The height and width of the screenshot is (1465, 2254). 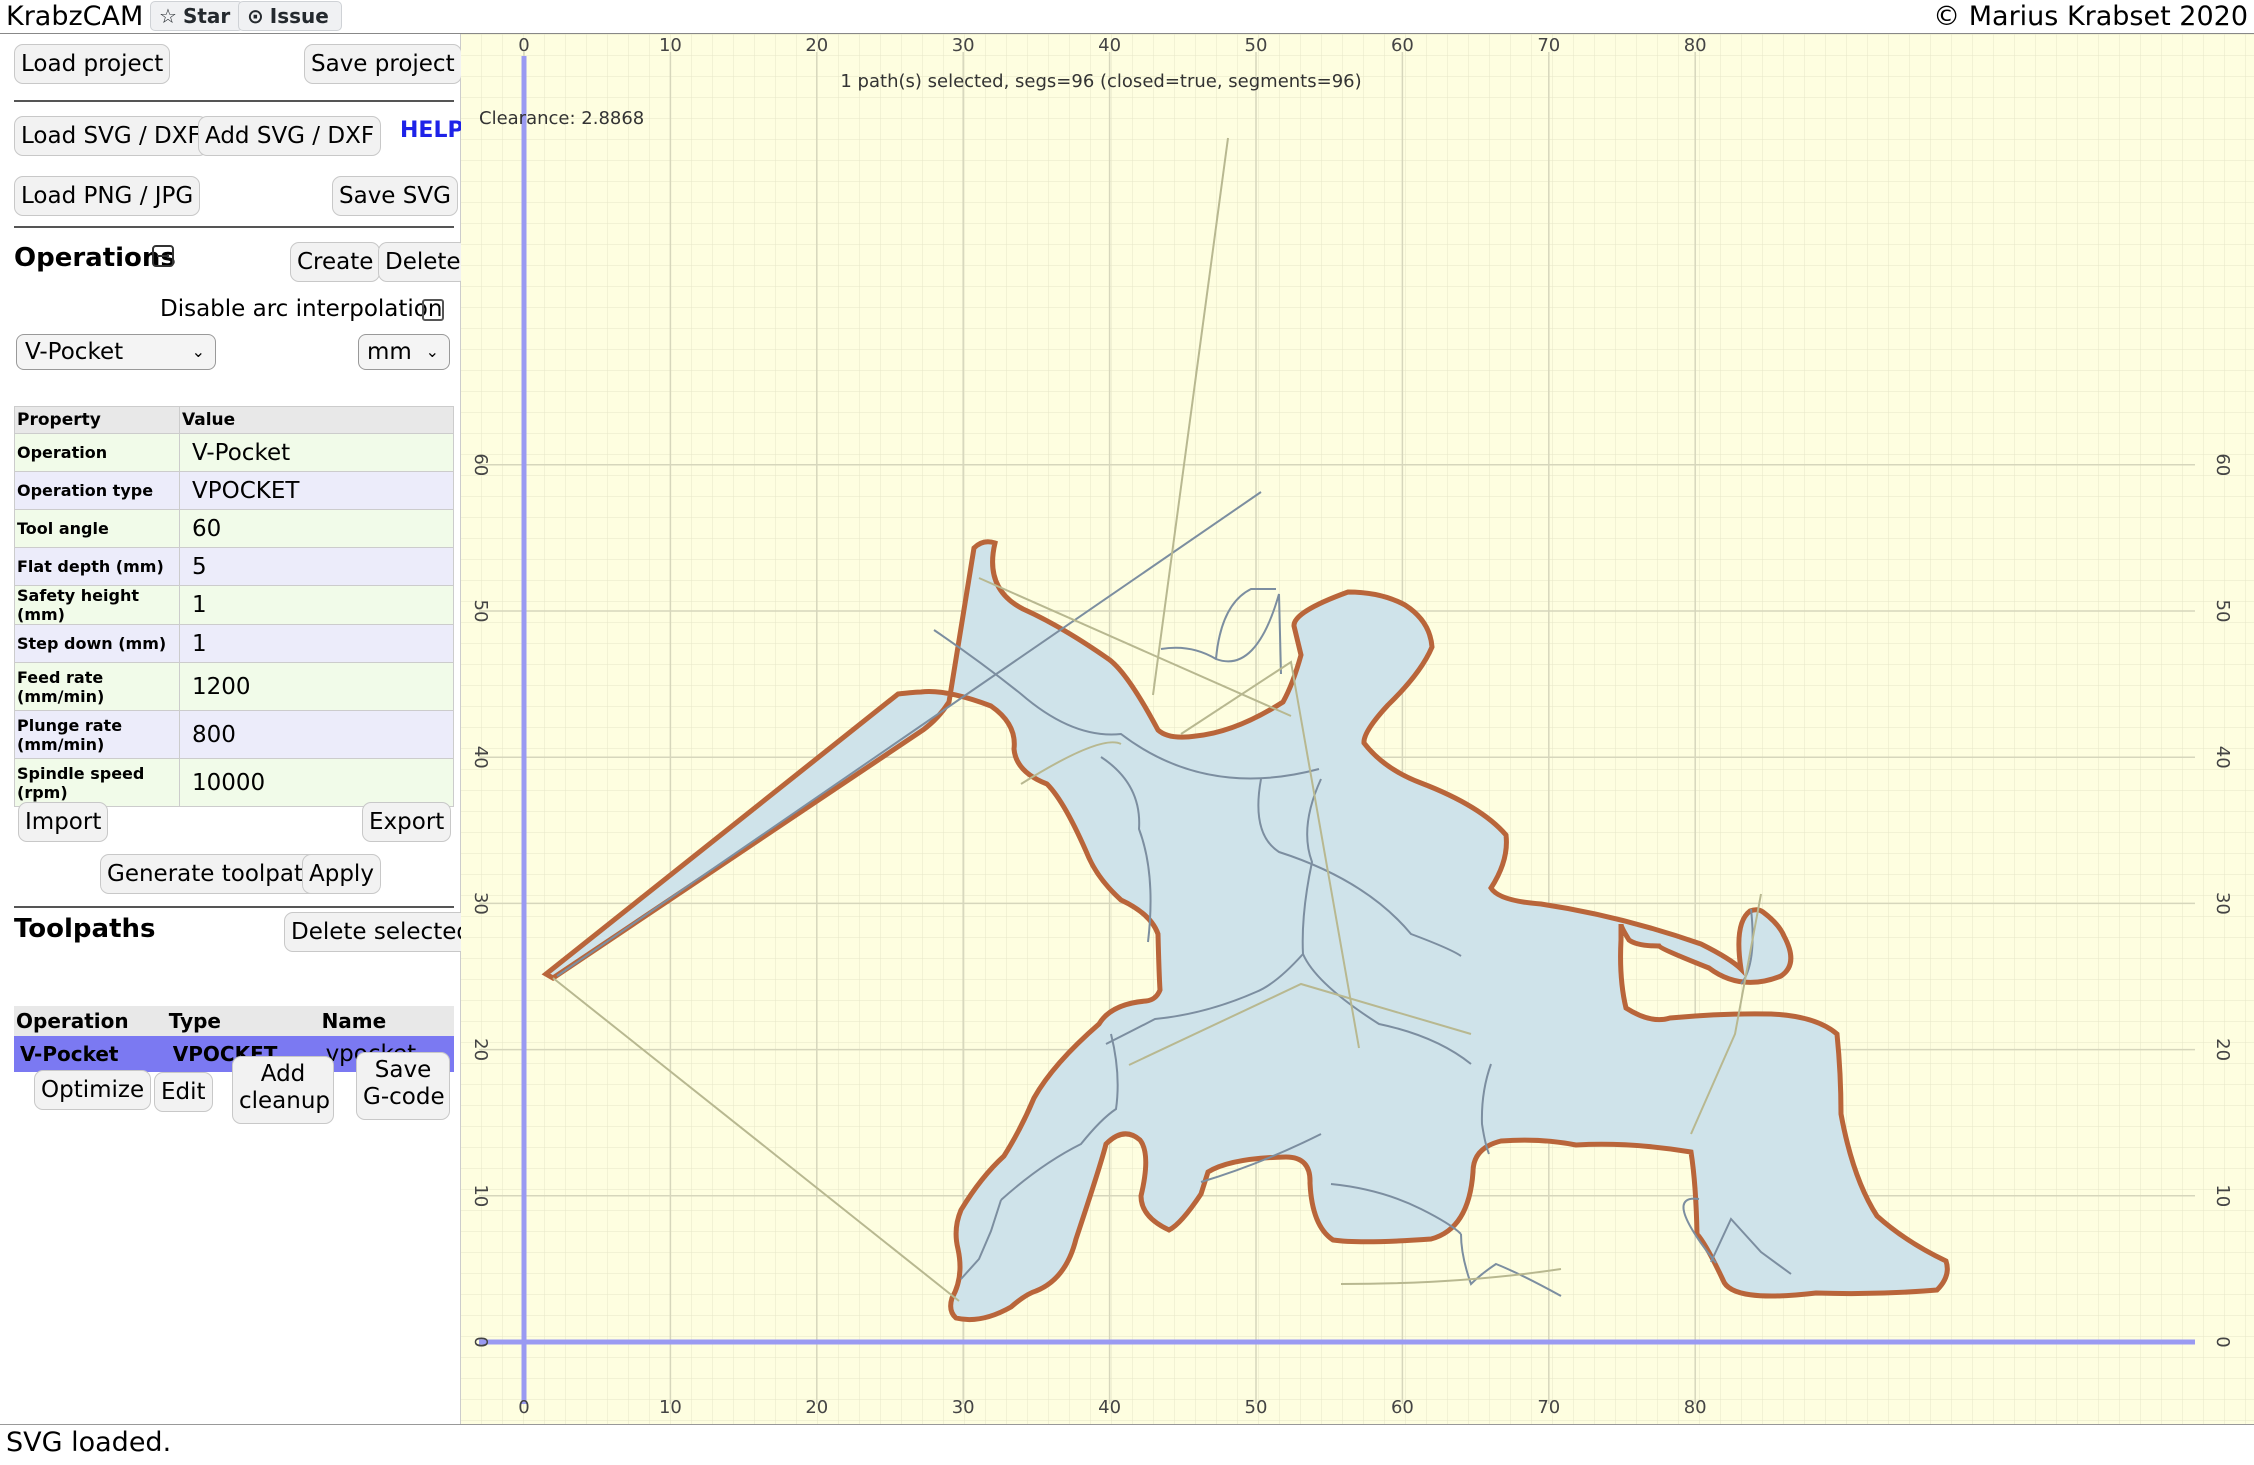 What do you see at coordinates (316, 686) in the screenshot?
I see `property-value: 1200` at bounding box center [316, 686].